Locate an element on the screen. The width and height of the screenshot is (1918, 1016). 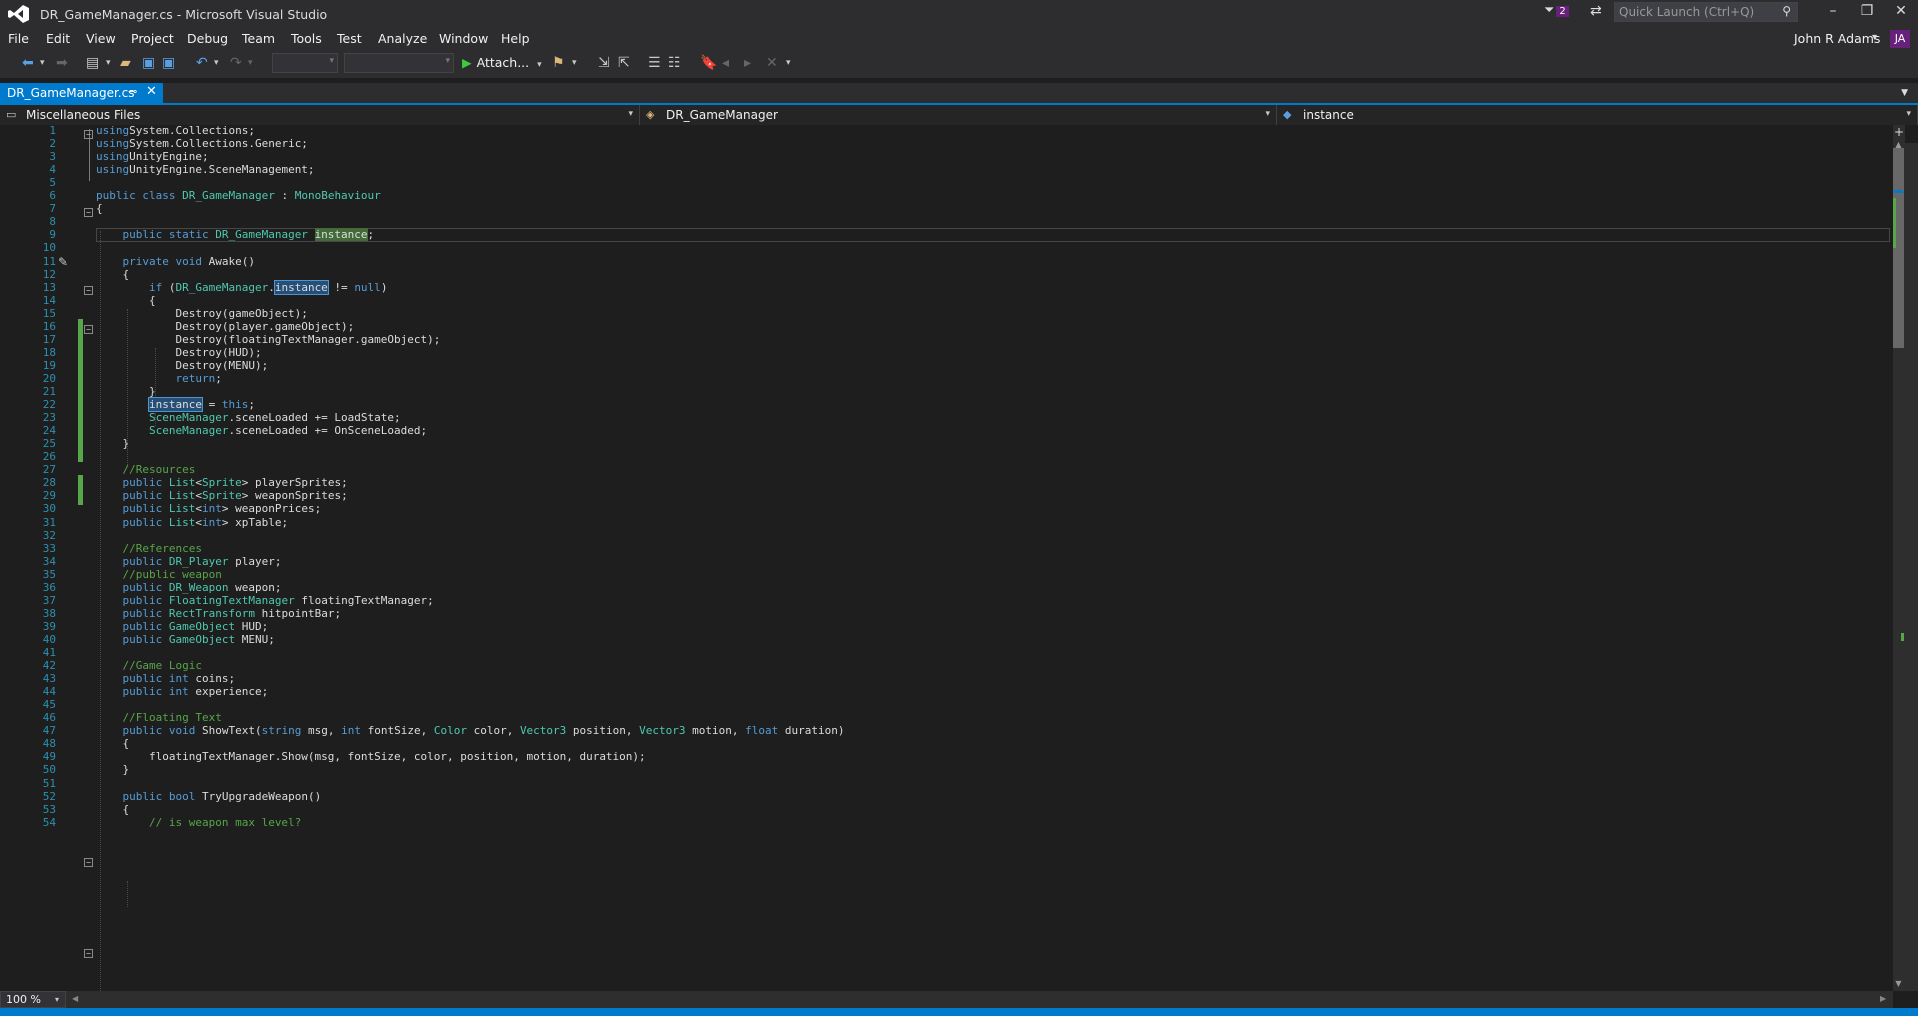
restore-button: ❐ is located at coordinates (1867, 11).